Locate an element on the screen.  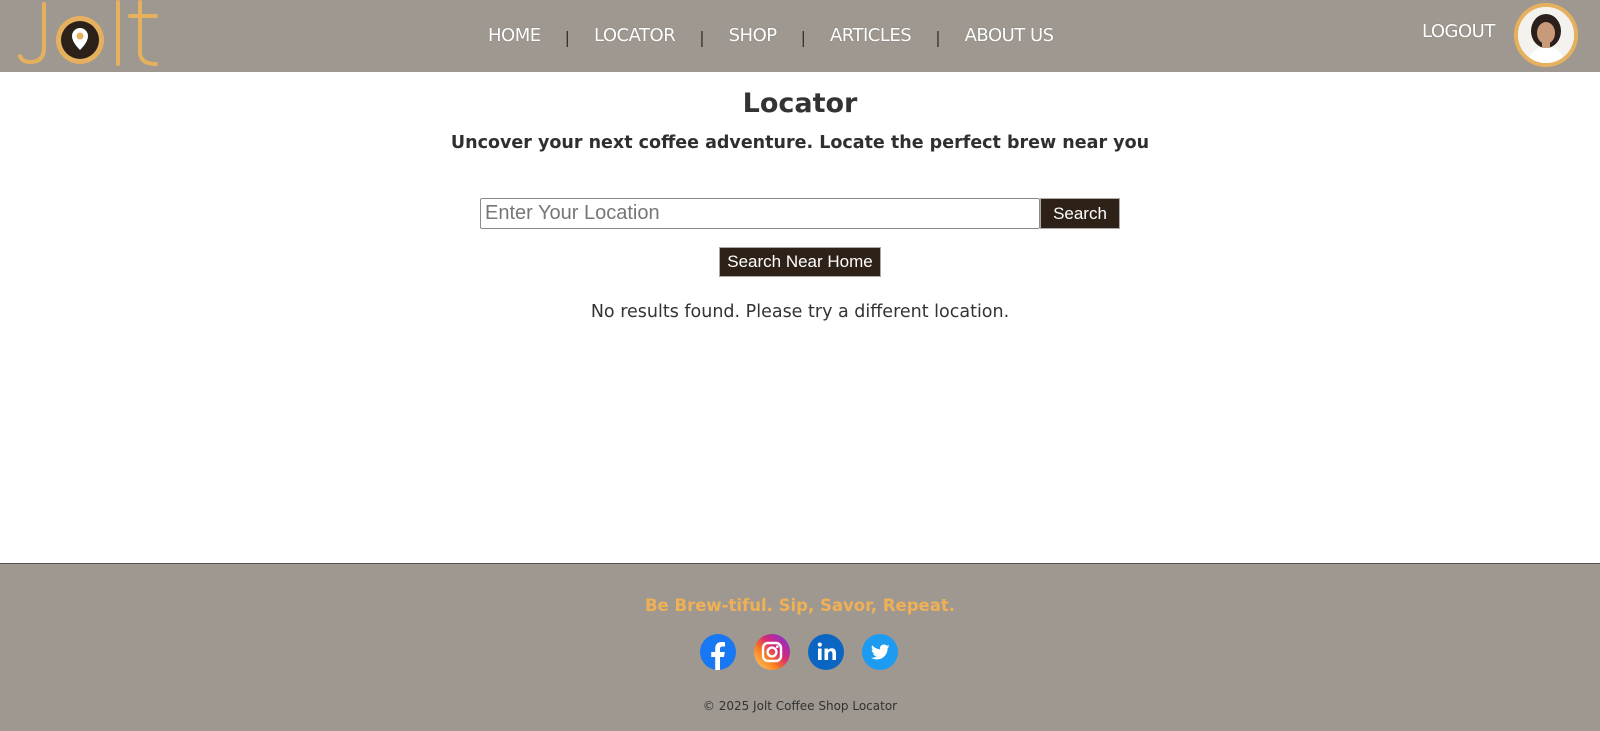
nav-articles: ARTICLES is located at coordinates (871, 35).